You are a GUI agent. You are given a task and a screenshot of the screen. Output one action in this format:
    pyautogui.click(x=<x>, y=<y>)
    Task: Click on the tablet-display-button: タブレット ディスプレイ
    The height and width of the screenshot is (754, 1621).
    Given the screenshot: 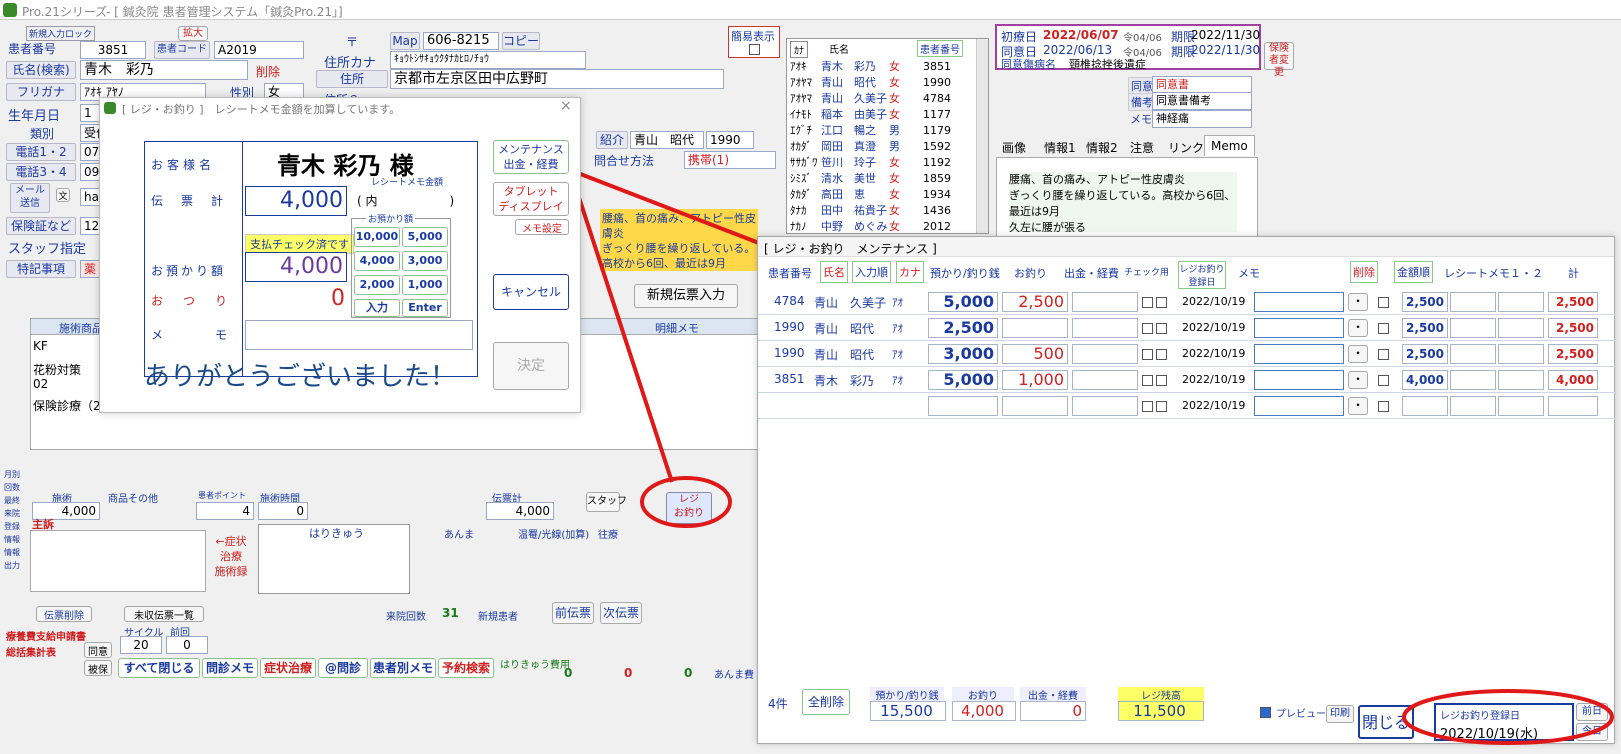 What is the action you would take?
    pyautogui.click(x=531, y=199)
    